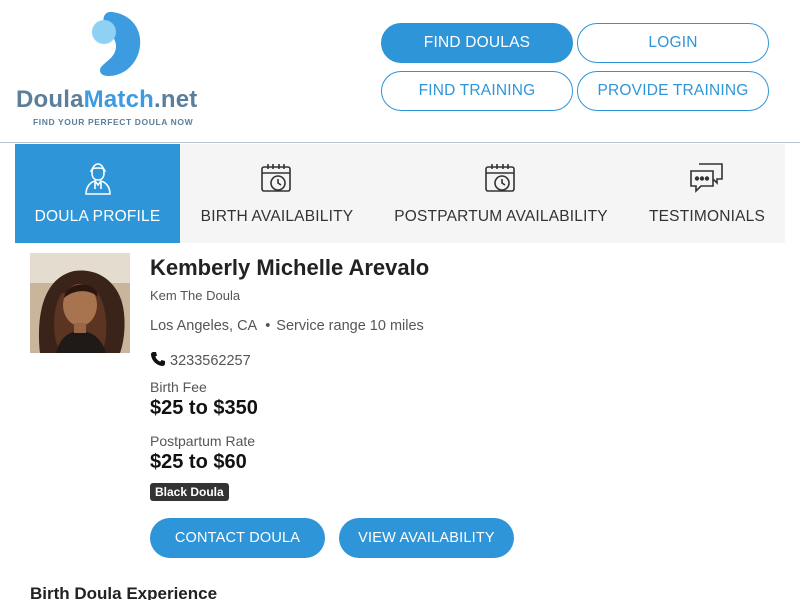 Image resolution: width=800 pixels, height=600 pixels. I want to click on find-doulas-button: FIND DOULAS, so click(477, 43).